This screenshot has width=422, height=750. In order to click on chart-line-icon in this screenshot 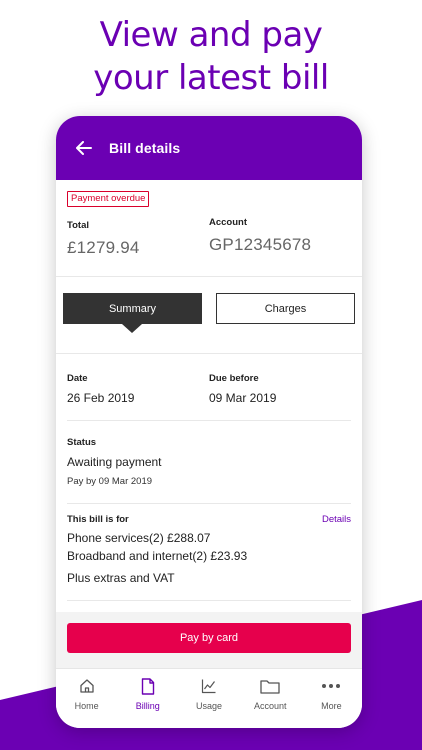, I will do `click(209, 686)`.